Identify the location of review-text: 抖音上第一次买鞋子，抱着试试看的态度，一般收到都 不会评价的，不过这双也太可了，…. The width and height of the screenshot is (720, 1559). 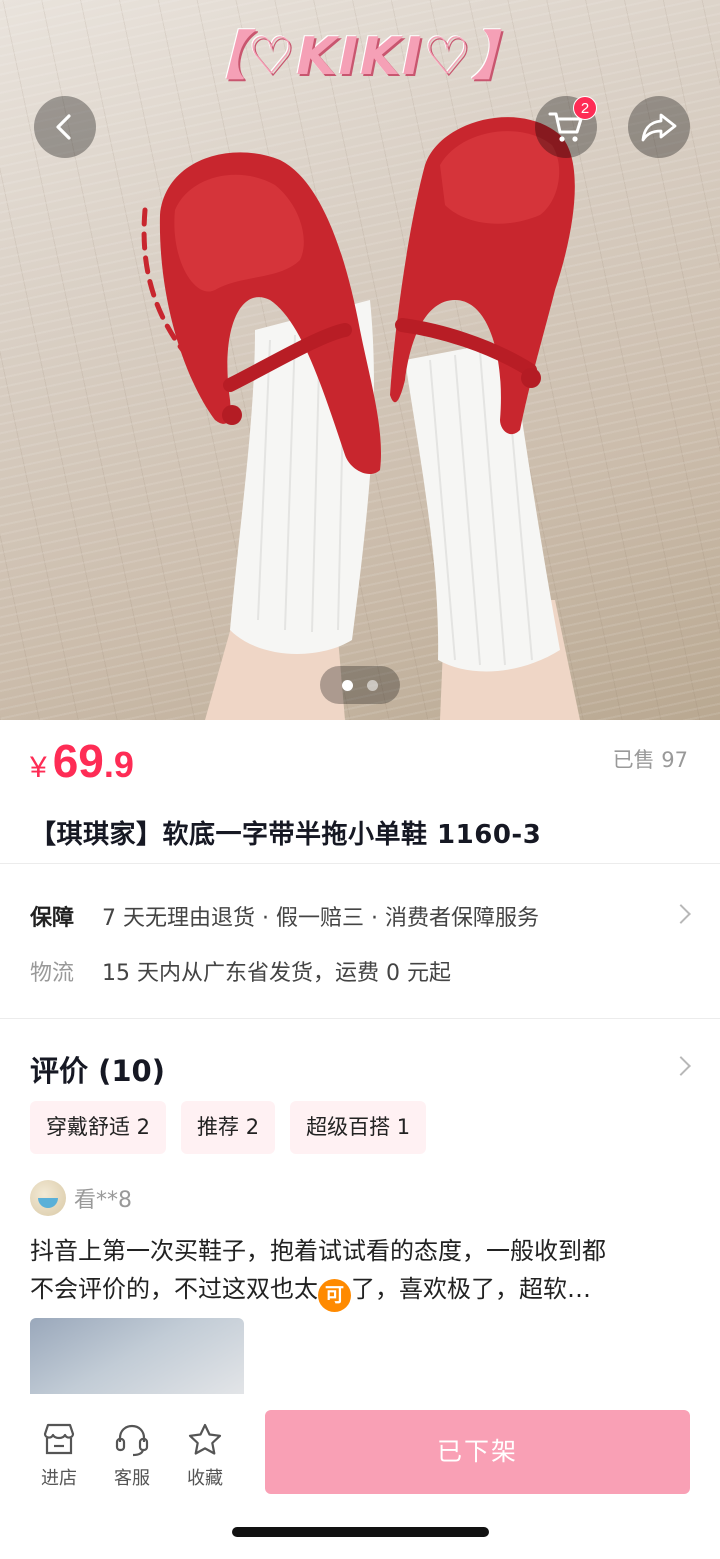
(362, 1272).